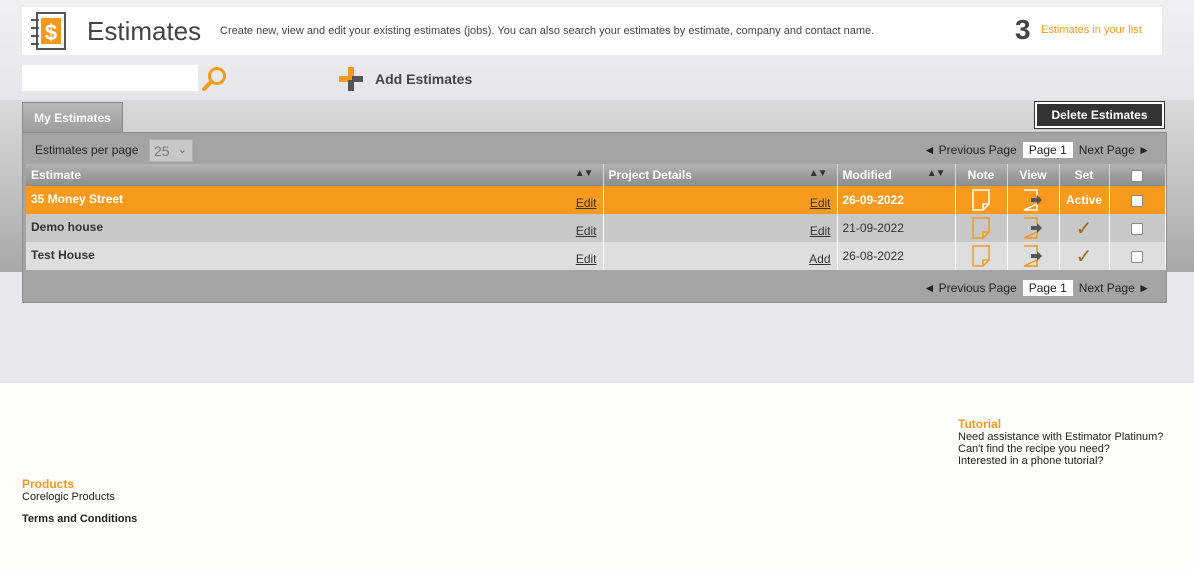 The image size is (1194, 570). What do you see at coordinates (72, 117) in the screenshot?
I see `tab-my-estimates: My Estimates` at bounding box center [72, 117].